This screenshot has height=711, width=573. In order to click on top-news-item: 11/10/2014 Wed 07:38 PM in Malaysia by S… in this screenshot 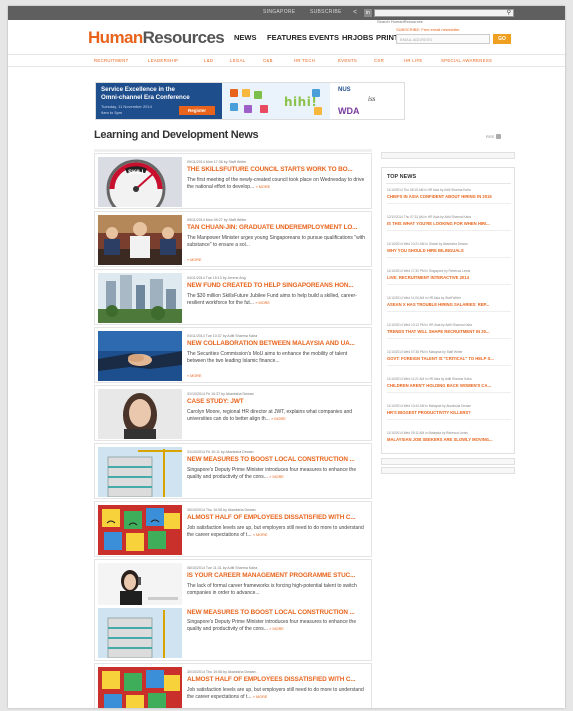, I will do `click(449, 358)`.